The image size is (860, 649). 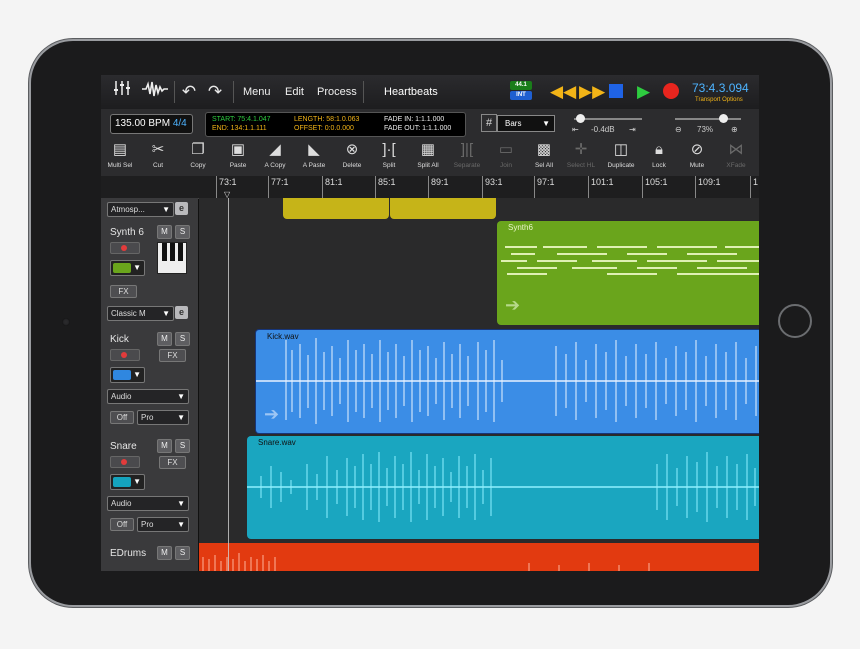 I want to click on paste-icon: ▣, so click(x=238, y=149).